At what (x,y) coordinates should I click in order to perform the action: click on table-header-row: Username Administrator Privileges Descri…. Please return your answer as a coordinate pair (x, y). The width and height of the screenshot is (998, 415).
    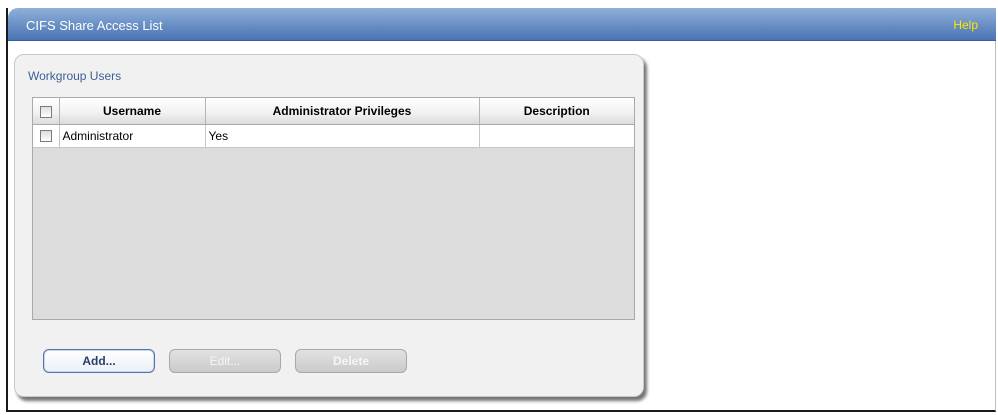
    Looking at the image, I should click on (333, 111).